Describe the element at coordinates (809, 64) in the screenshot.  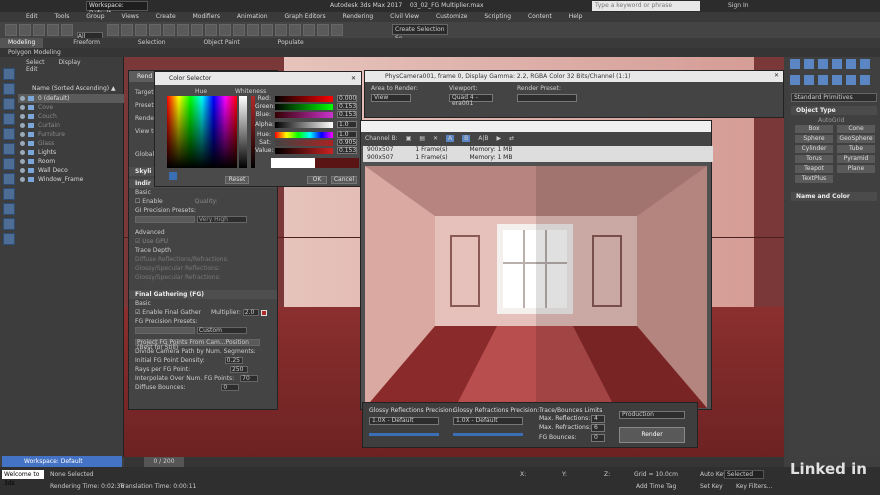
I see `modify-icon` at that location.